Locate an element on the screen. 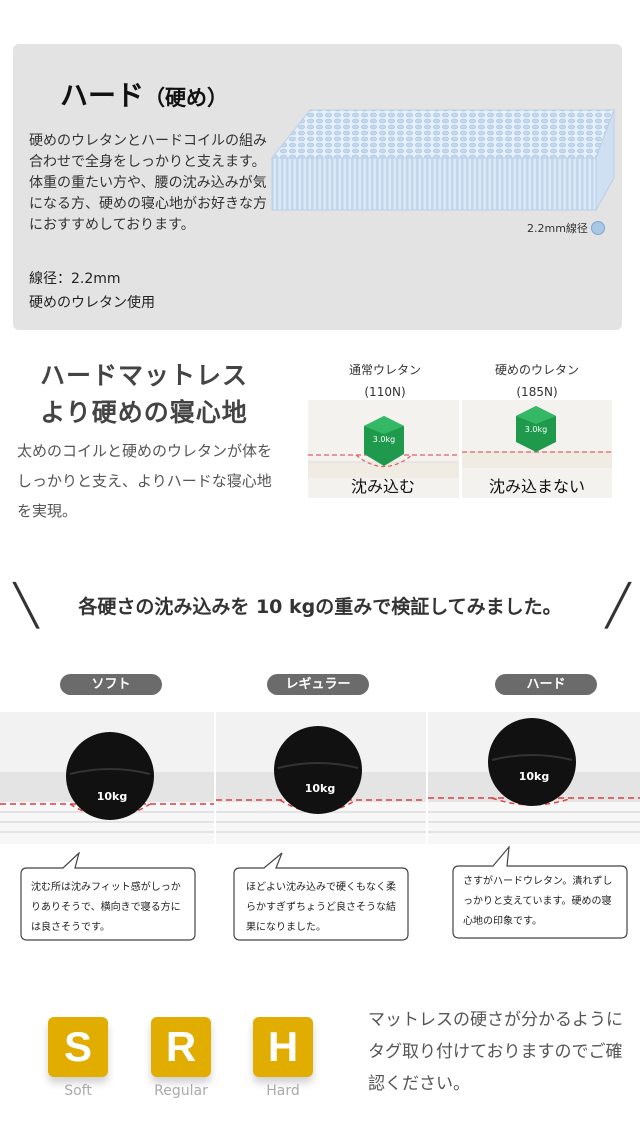  urethane-spec: 硬めのウレタン使用 is located at coordinates (92, 303).